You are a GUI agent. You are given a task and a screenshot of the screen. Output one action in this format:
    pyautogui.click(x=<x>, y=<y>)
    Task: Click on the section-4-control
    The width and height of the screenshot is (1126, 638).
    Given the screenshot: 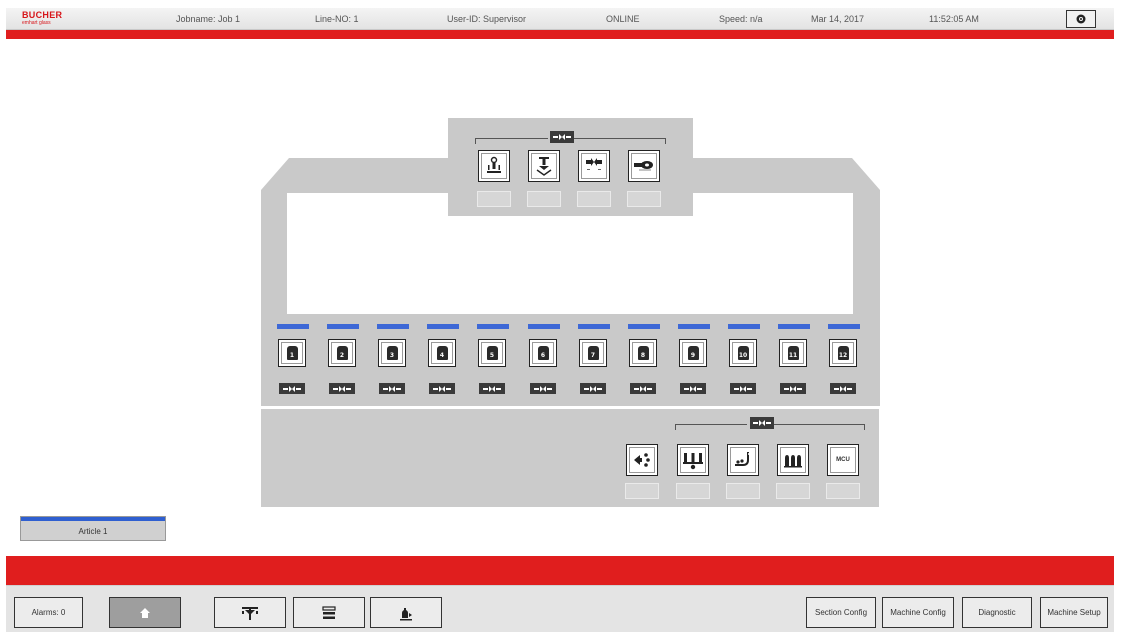 What is the action you would take?
    pyautogui.click(x=442, y=388)
    